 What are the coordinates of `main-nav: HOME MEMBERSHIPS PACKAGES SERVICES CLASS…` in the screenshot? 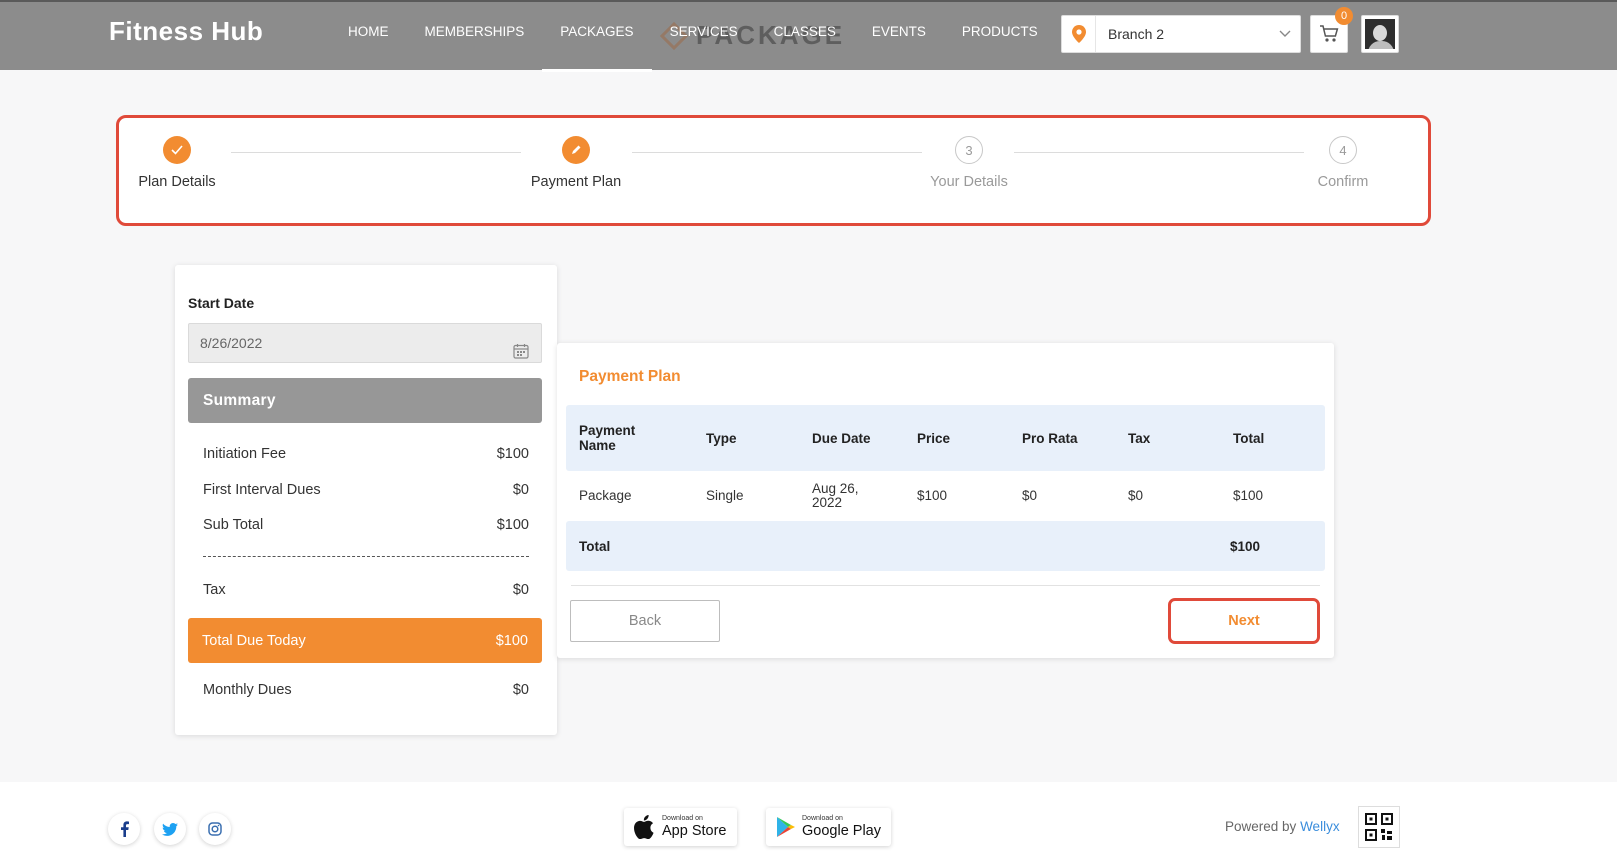 It's located at (693, 37).